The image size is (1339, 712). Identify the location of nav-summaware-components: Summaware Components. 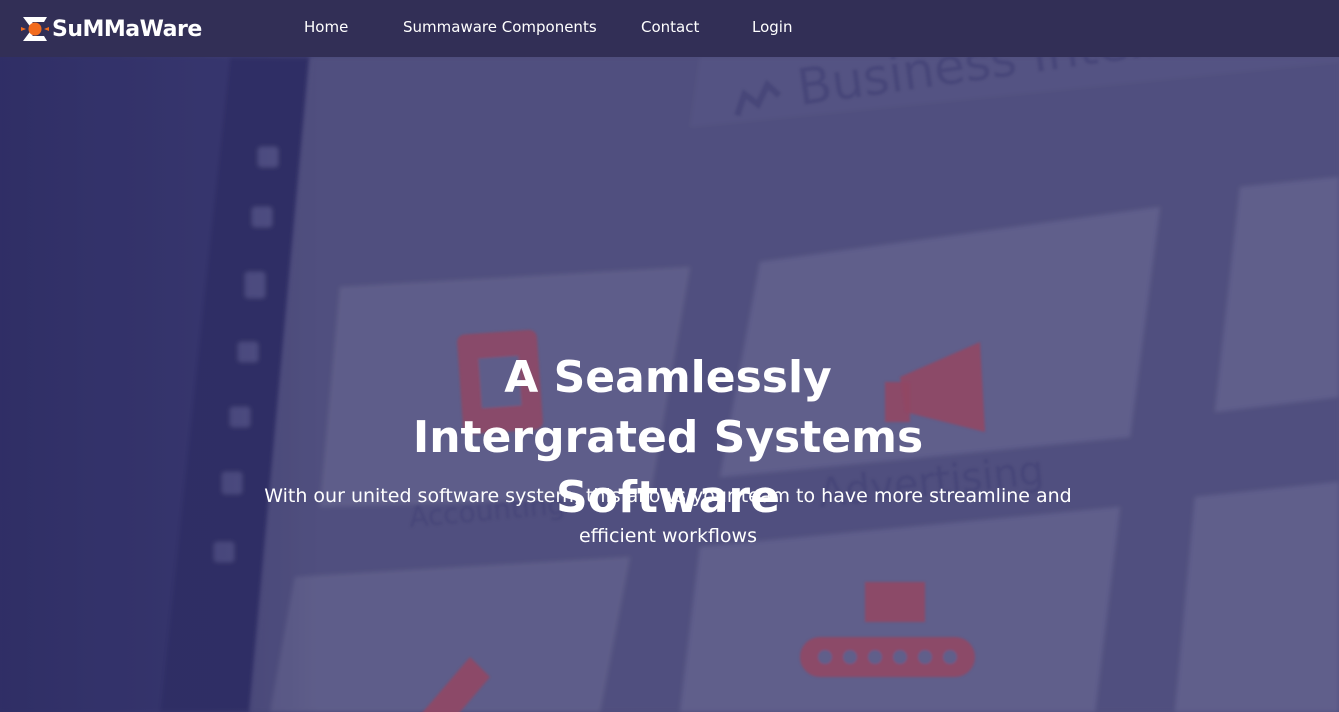
(500, 27).